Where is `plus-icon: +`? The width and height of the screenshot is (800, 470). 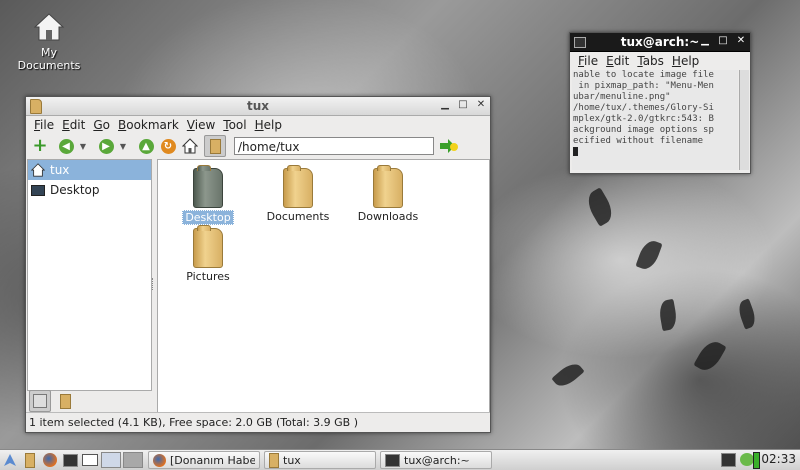
plus-icon: + is located at coordinates (40, 145).